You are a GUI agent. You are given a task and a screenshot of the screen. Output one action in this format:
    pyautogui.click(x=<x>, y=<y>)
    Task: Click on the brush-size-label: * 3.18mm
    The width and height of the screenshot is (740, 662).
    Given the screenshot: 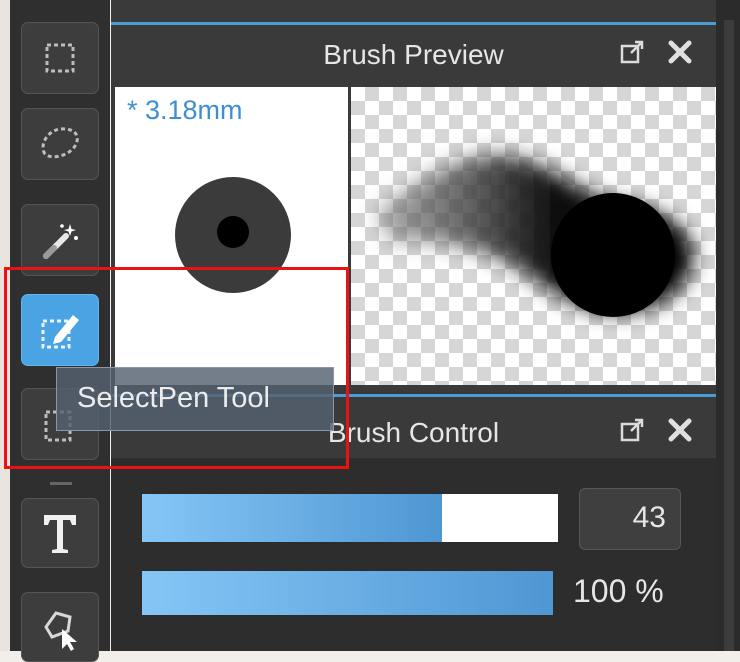 What is the action you would take?
    pyautogui.click(x=185, y=110)
    